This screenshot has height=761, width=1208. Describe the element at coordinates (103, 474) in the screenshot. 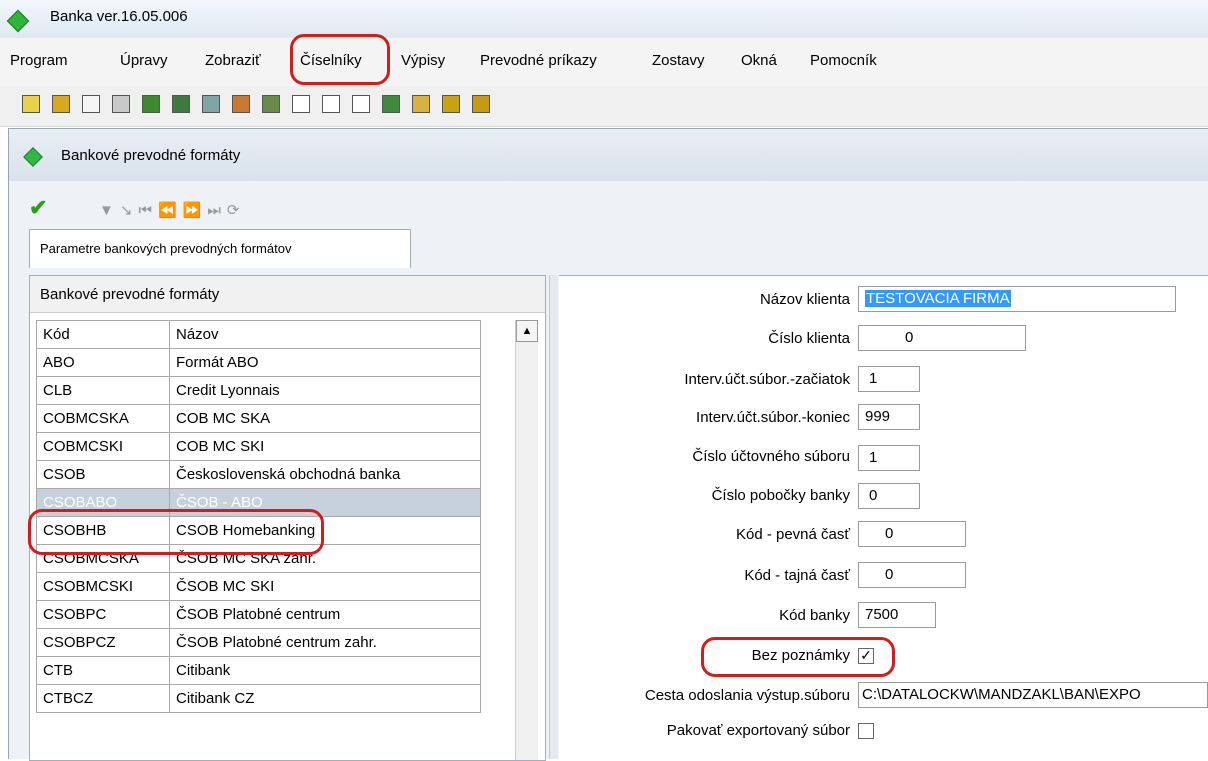

I see `cell-code: CSOB` at that location.